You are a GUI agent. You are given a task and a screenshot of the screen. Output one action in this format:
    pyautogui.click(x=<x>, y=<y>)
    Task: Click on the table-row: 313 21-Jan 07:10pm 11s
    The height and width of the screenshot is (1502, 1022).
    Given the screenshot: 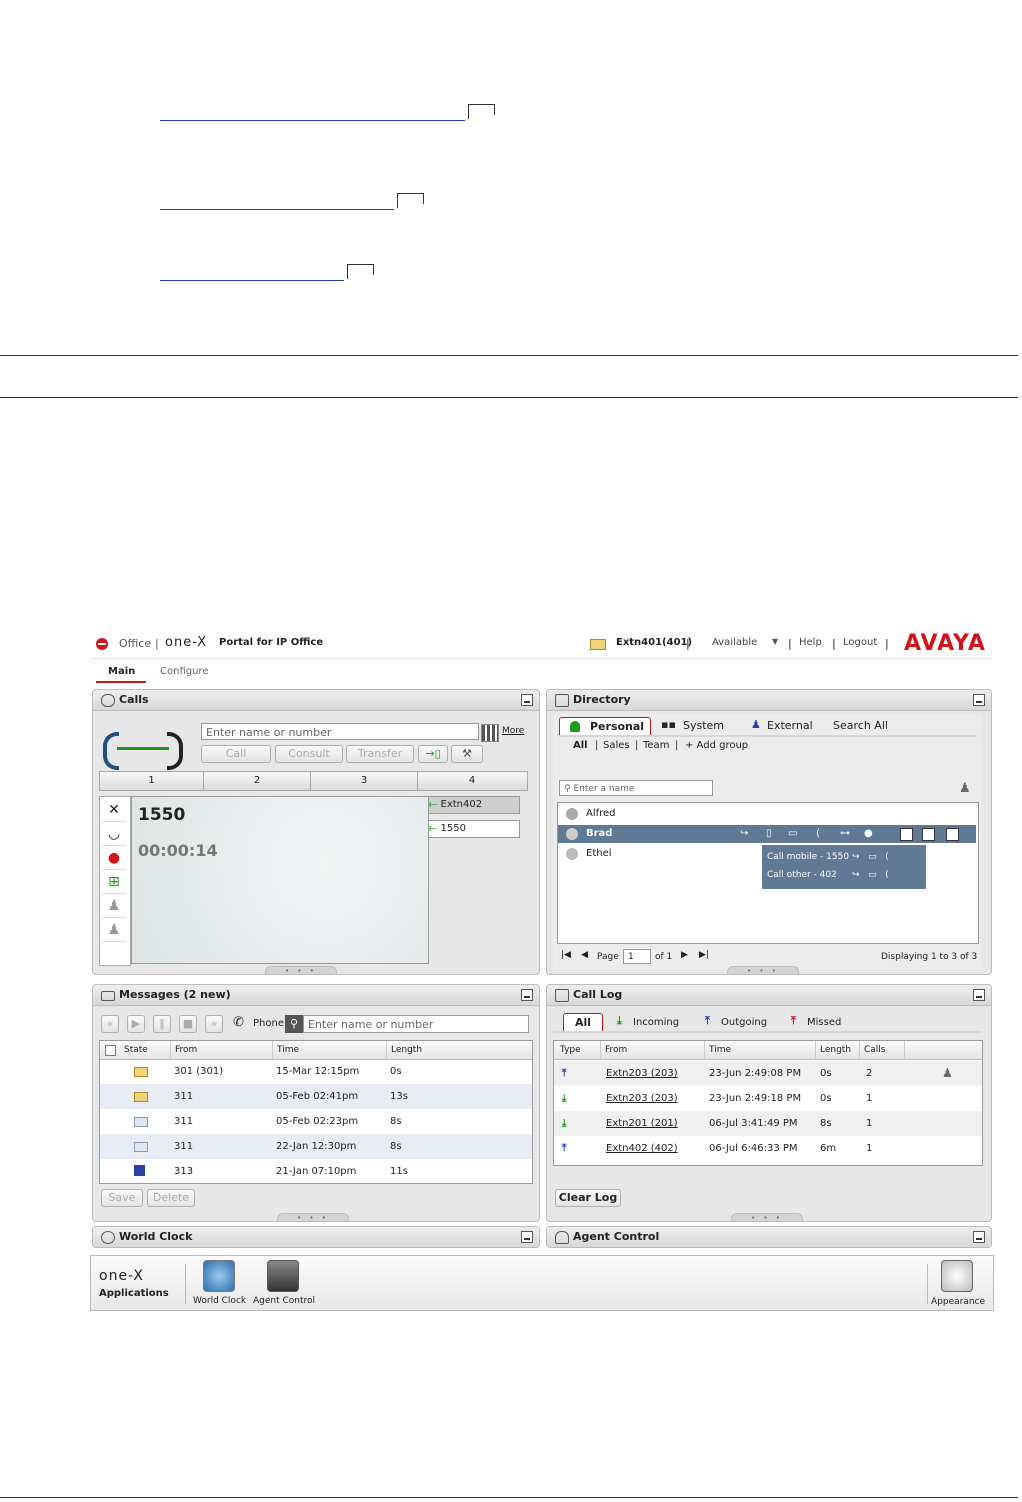 What is the action you would take?
    pyautogui.click(x=316, y=1171)
    